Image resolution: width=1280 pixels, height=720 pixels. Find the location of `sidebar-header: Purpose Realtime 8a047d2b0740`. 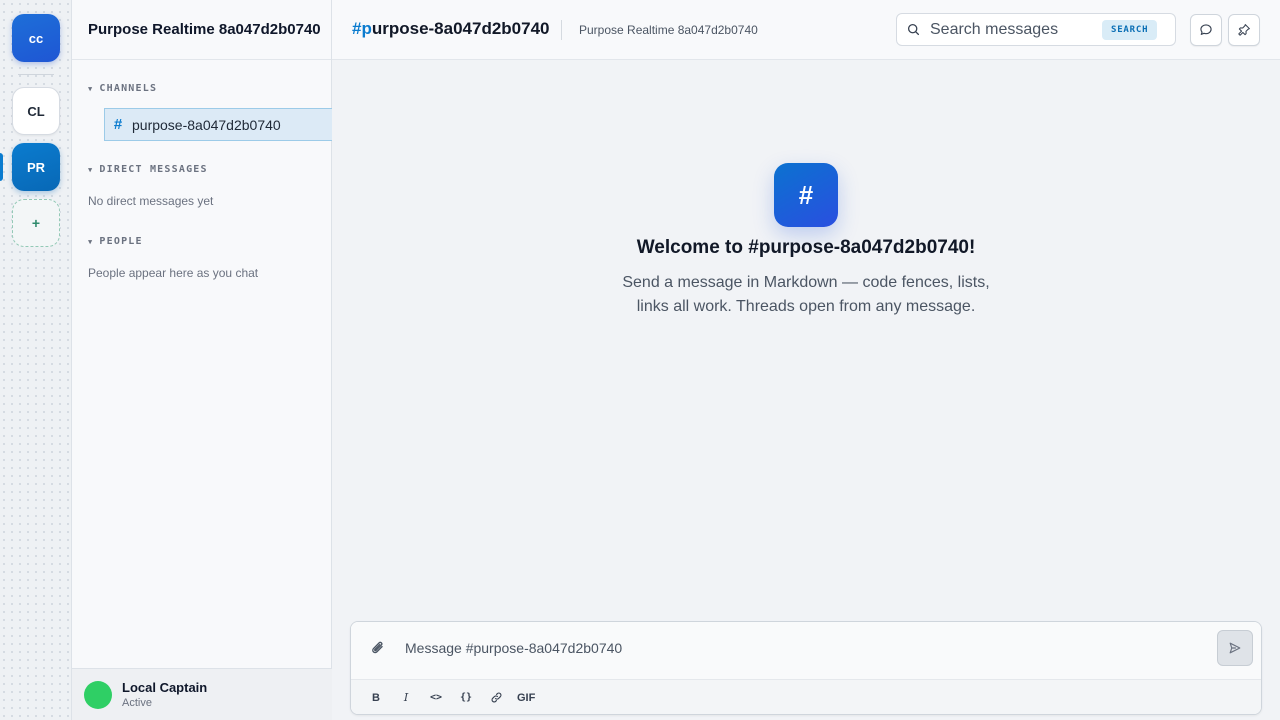

sidebar-header: Purpose Realtime 8a047d2b0740 is located at coordinates (201, 30).